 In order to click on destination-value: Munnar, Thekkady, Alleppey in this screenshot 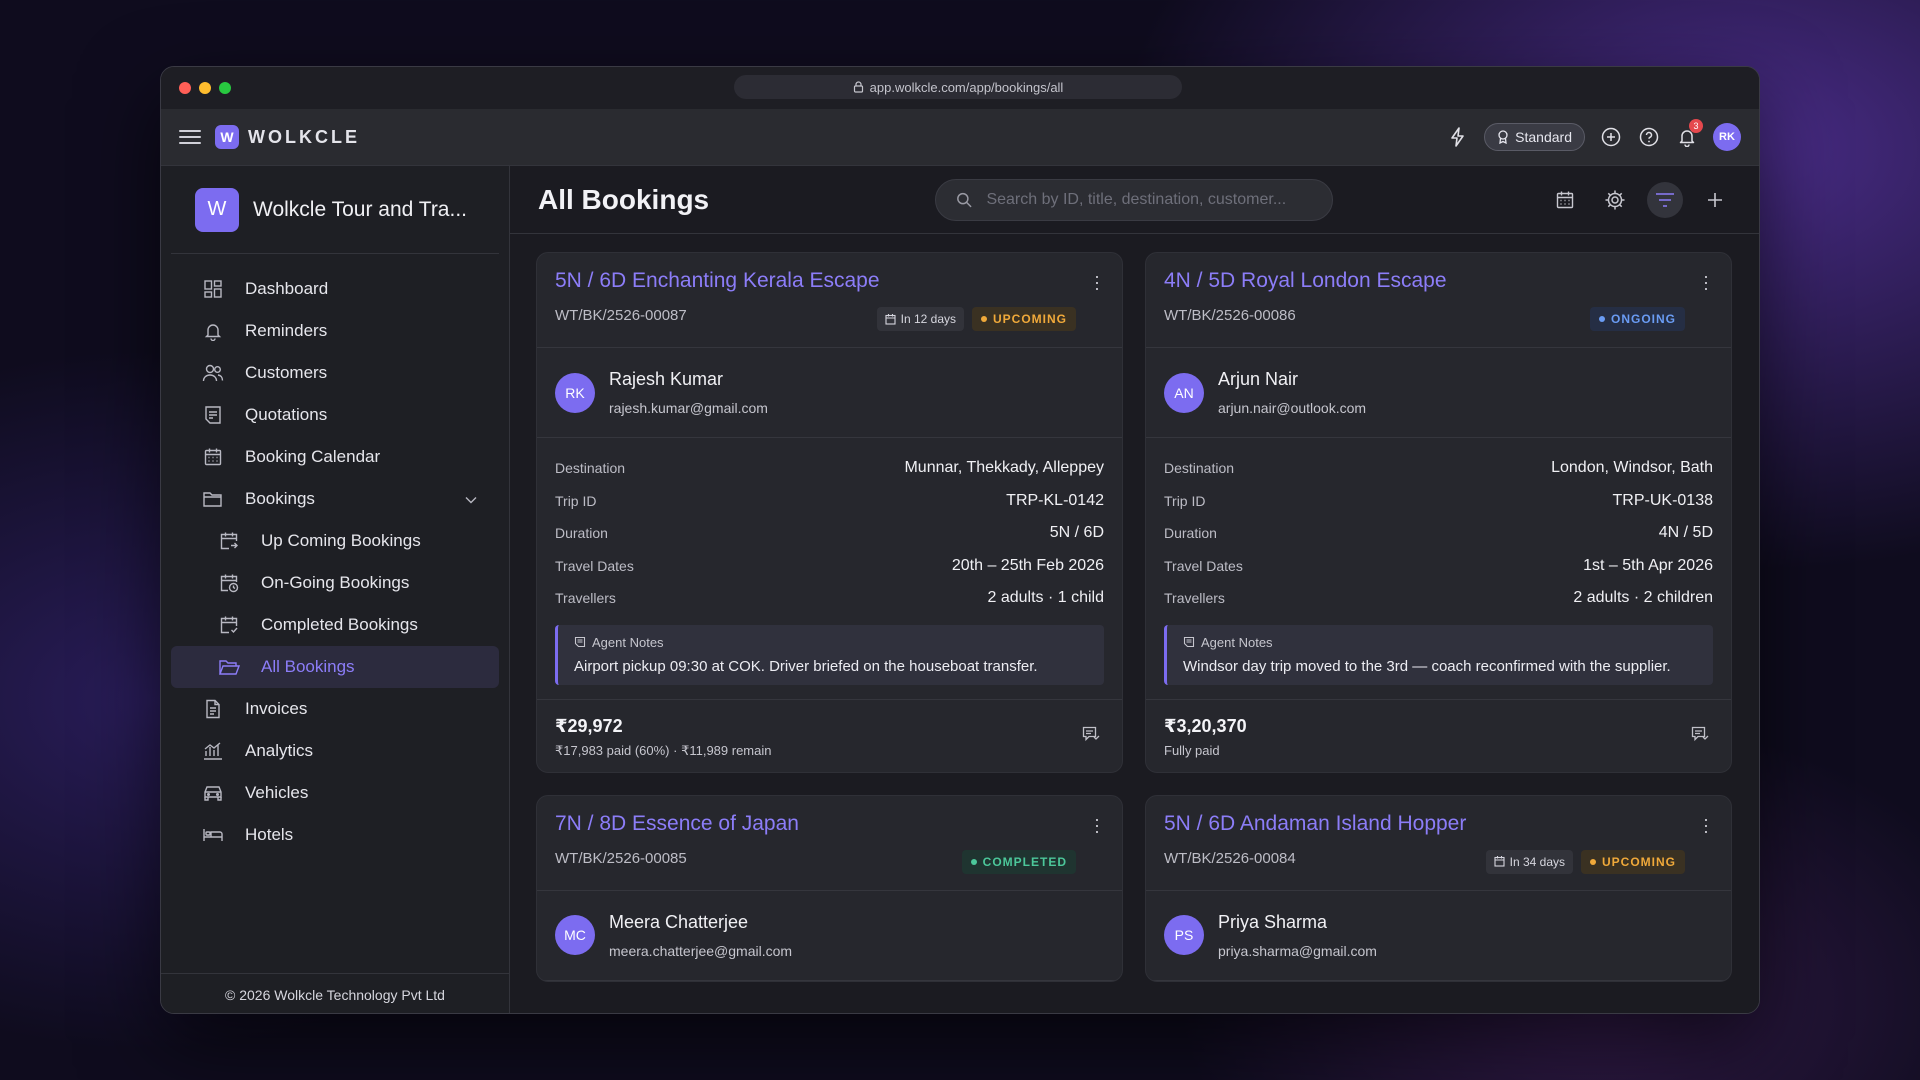, I will do `click(1004, 468)`.